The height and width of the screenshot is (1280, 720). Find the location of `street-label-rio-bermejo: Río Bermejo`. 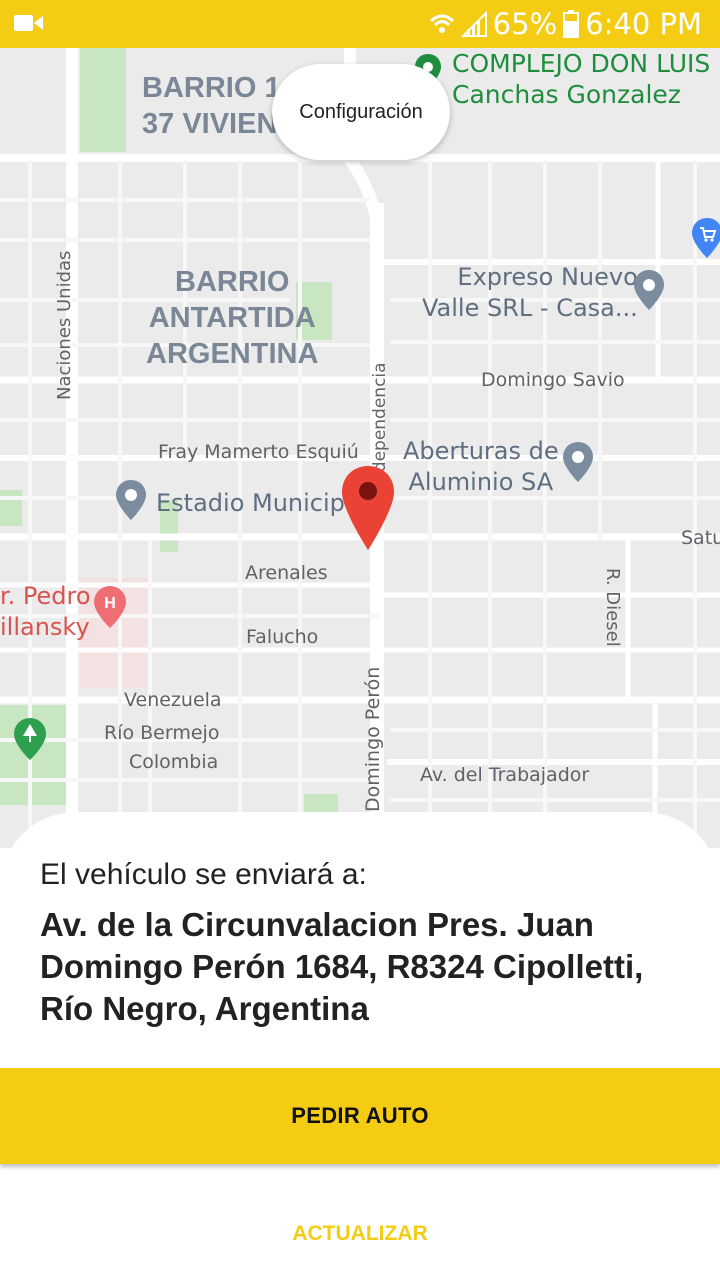

street-label-rio-bermejo: Río Bermejo is located at coordinates (162, 733).